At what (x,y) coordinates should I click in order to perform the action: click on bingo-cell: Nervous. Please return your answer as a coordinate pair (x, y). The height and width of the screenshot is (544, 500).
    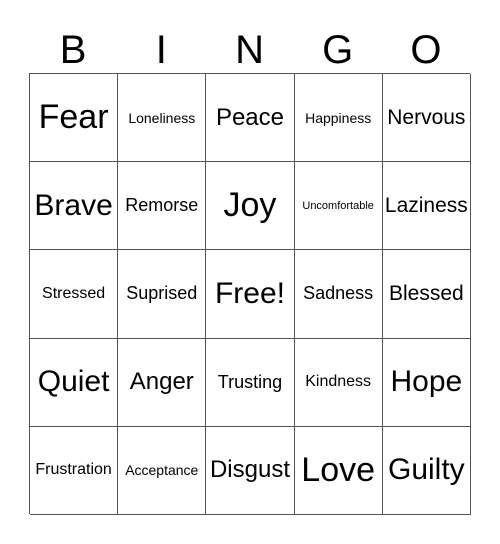
    Looking at the image, I should click on (426, 118).